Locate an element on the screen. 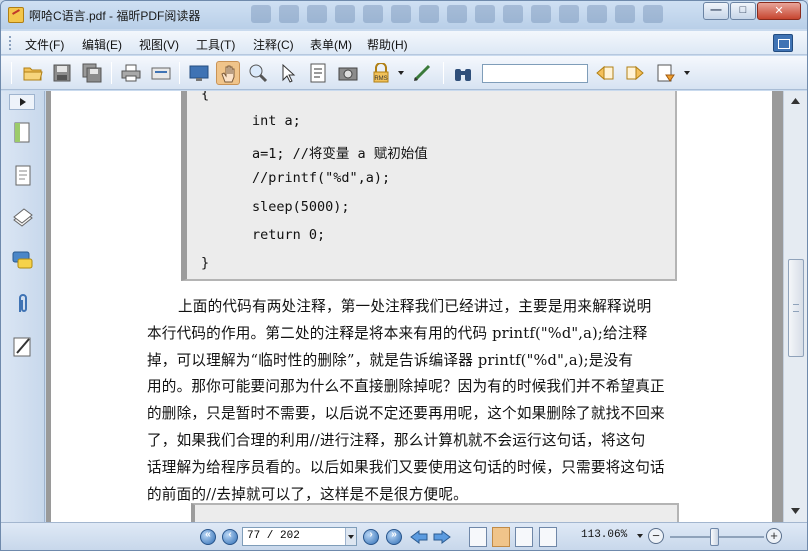  scroll-thumb is located at coordinates (796, 308).